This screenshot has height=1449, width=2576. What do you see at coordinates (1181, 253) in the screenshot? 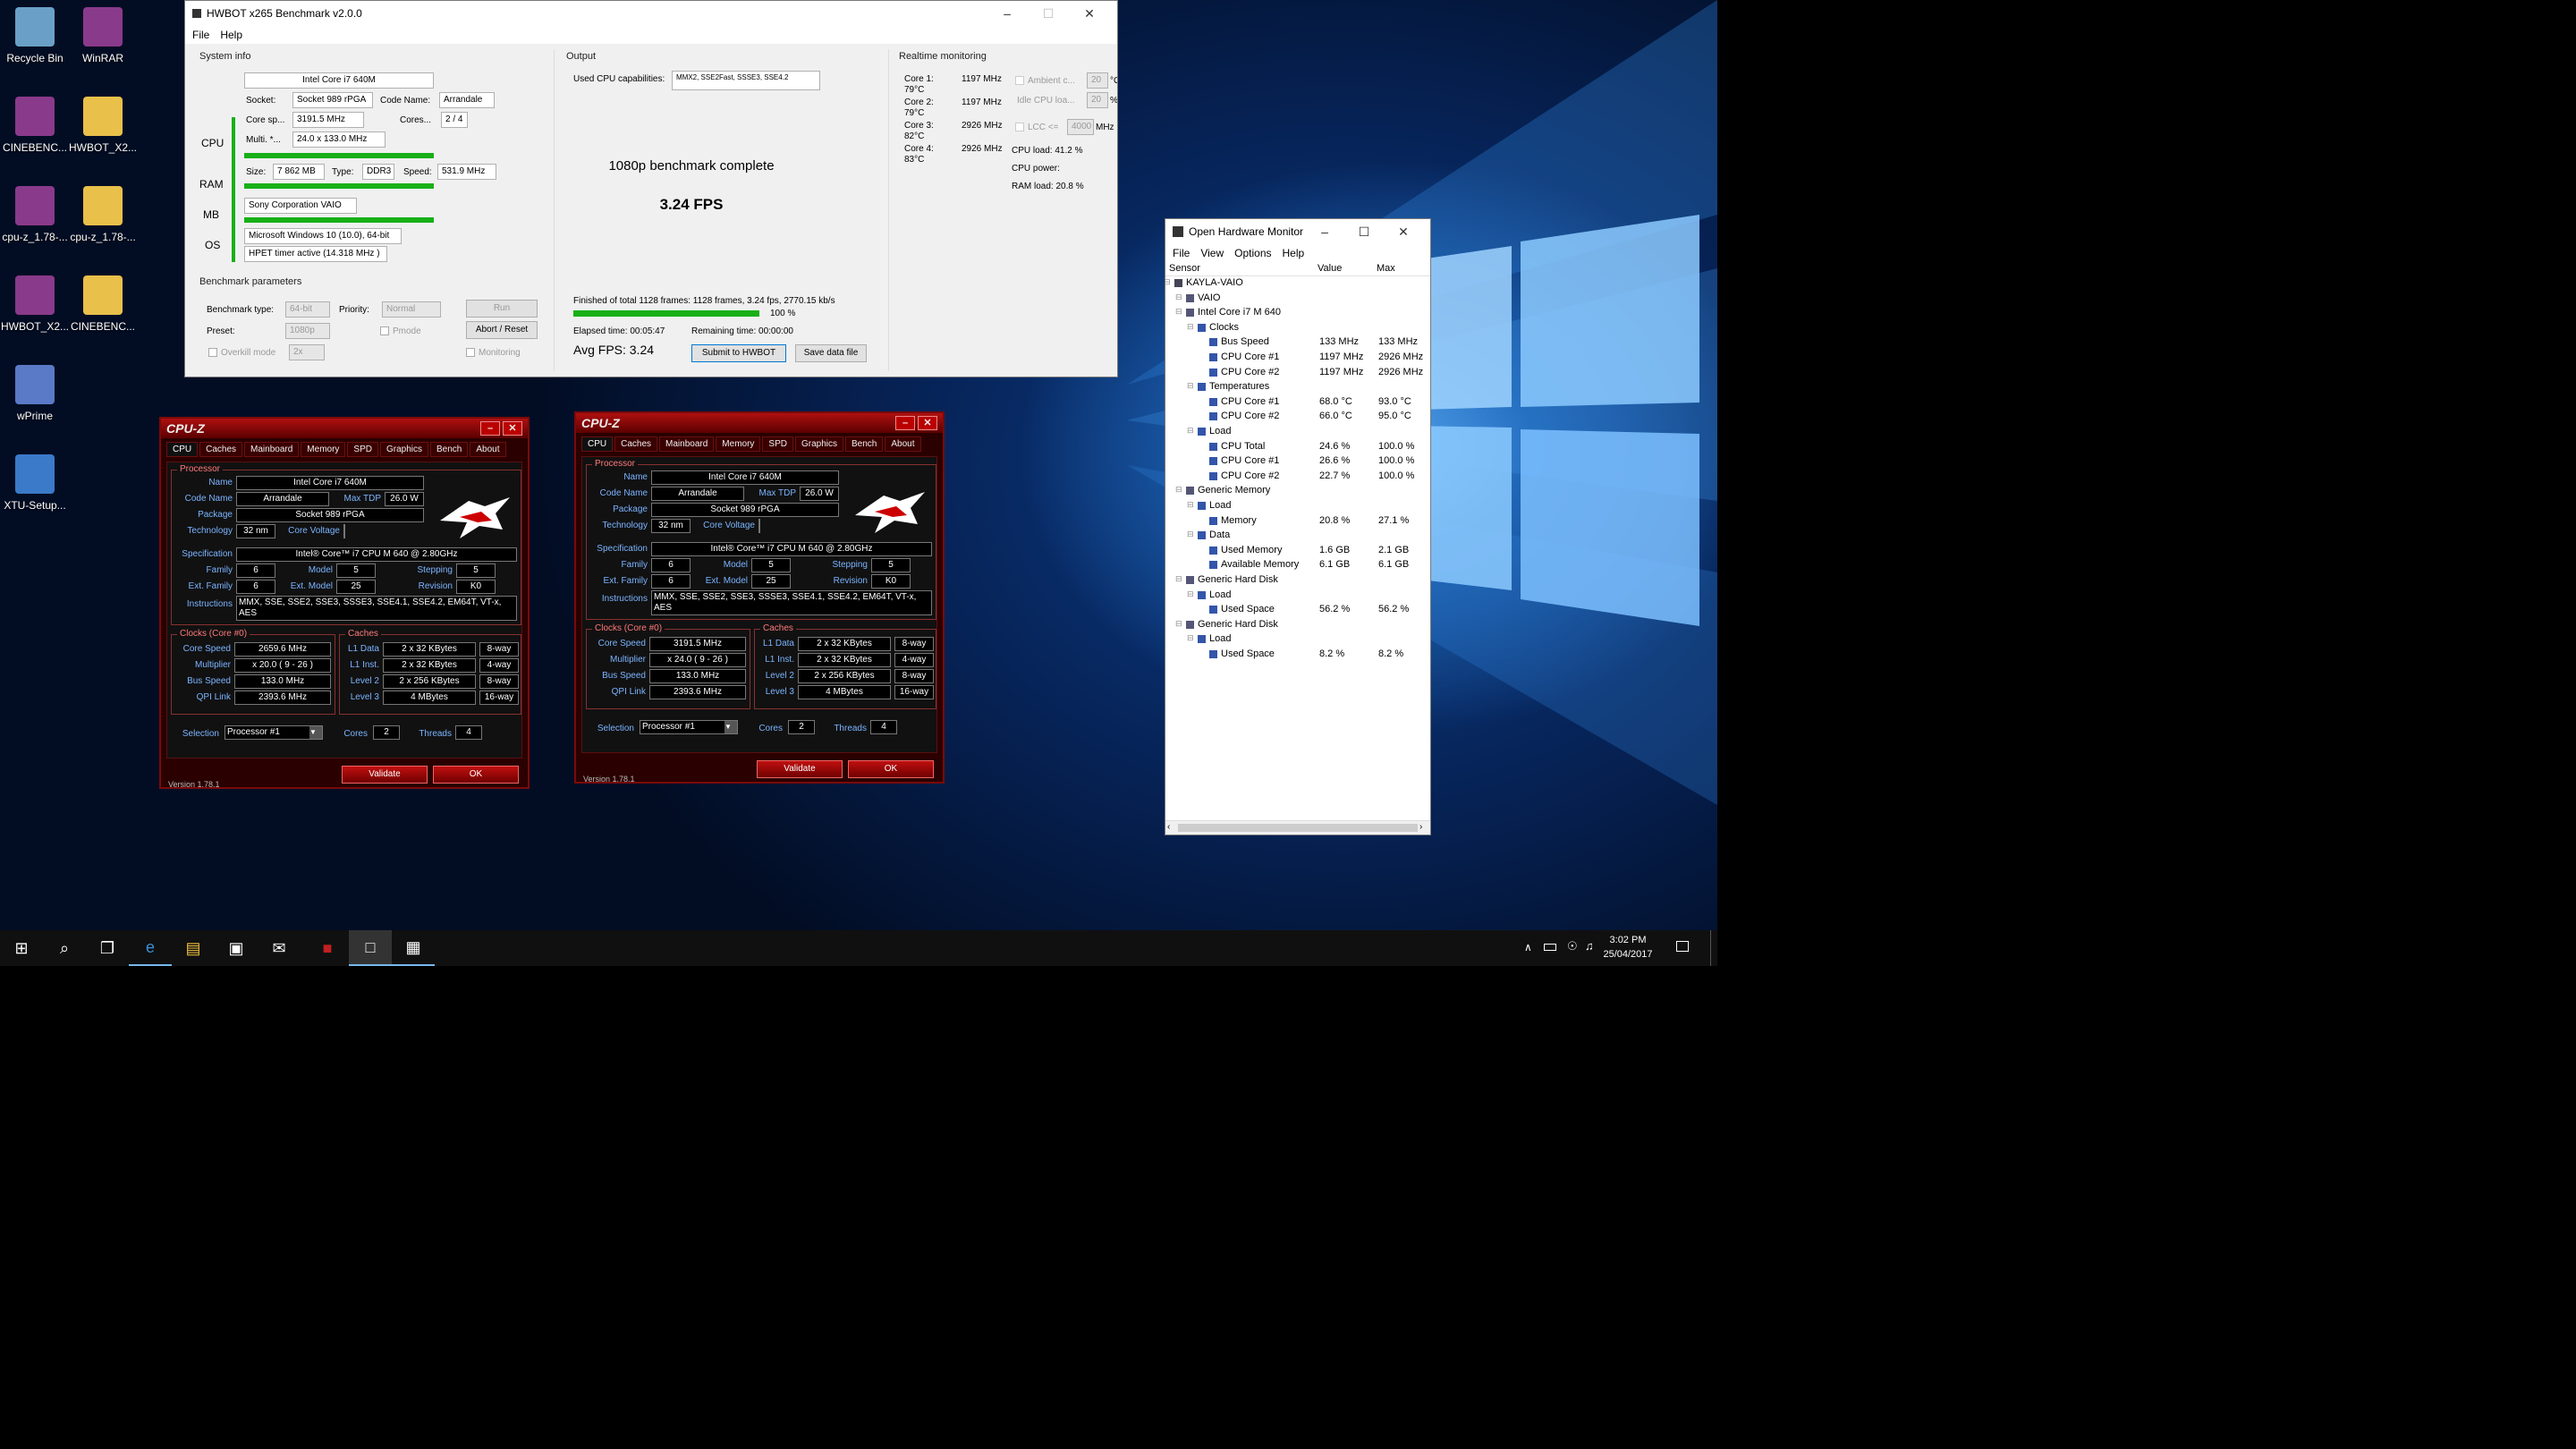
I see `ohm-menu-file: File` at bounding box center [1181, 253].